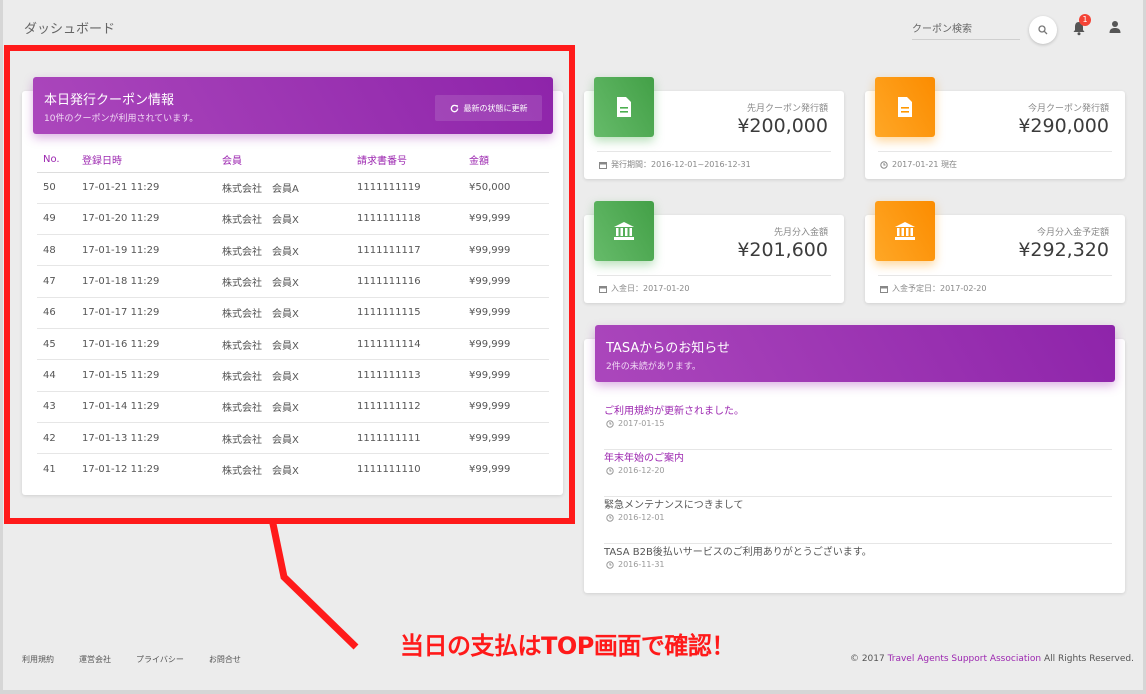  What do you see at coordinates (939, 288) in the screenshot?
I see `stat-footer-text: 入金予定日：2017-02-20` at bounding box center [939, 288].